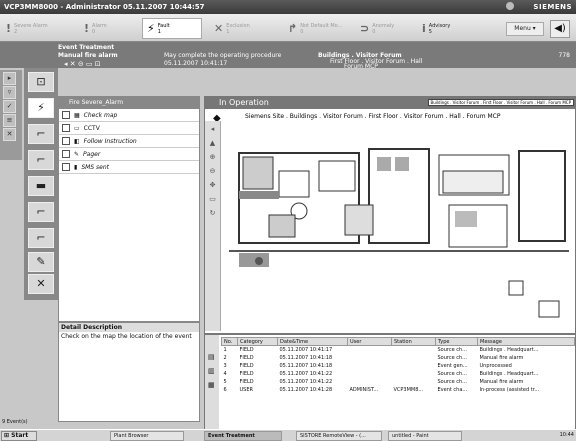  I want to click on task-event-treatment: Event Treatment, so click(243, 436).